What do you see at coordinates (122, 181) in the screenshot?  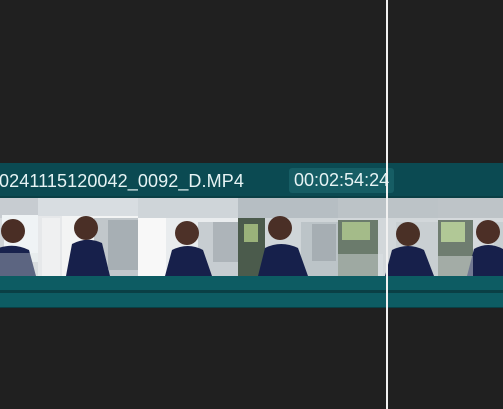 I see `clip-filename: 0241115120042_0092_D.MP4` at bounding box center [122, 181].